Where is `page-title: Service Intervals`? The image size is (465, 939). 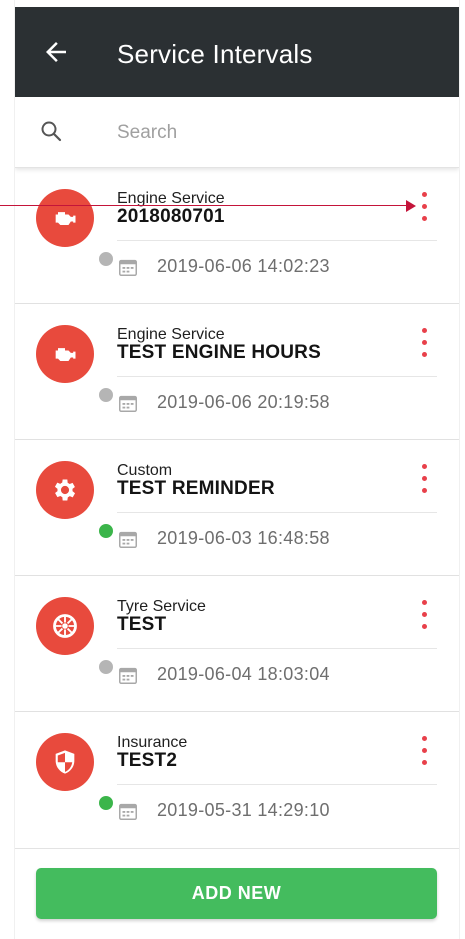 page-title: Service Intervals is located at coordinates (215, 54).